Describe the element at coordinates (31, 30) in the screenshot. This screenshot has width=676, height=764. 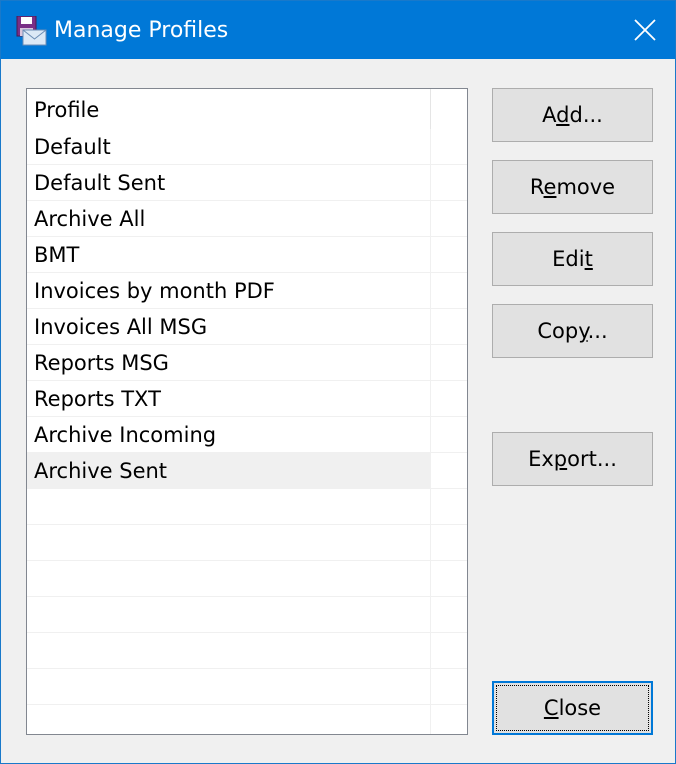
I see `mail-disk-icon` at that location.